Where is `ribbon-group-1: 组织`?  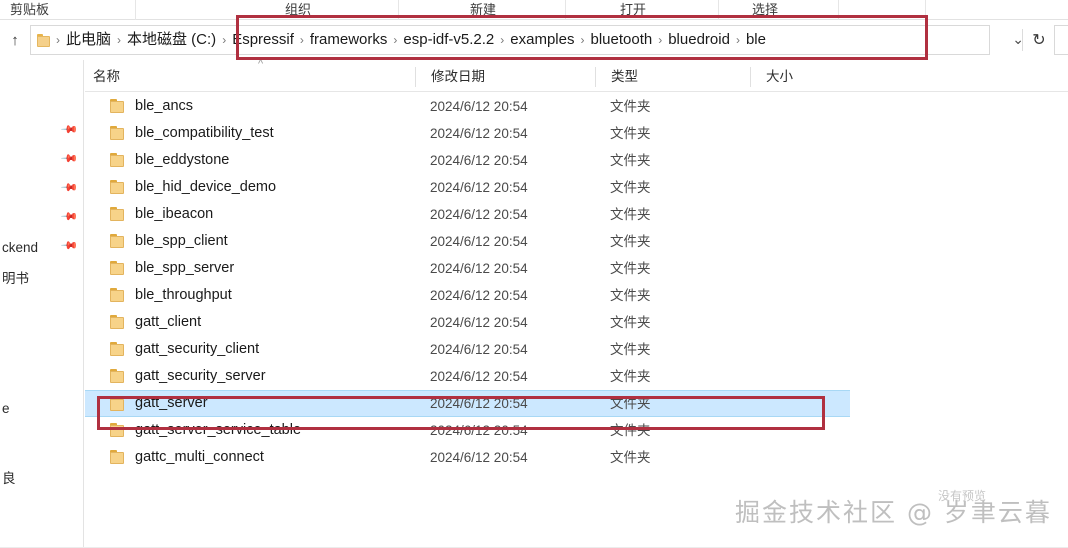
ribbon-group-1: 组织 is located at coordinates (330, 10).